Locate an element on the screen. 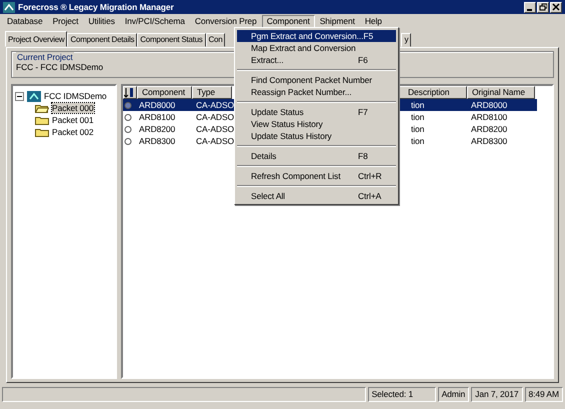  menu-option: Update Status History is located at coordinates (316, 136).